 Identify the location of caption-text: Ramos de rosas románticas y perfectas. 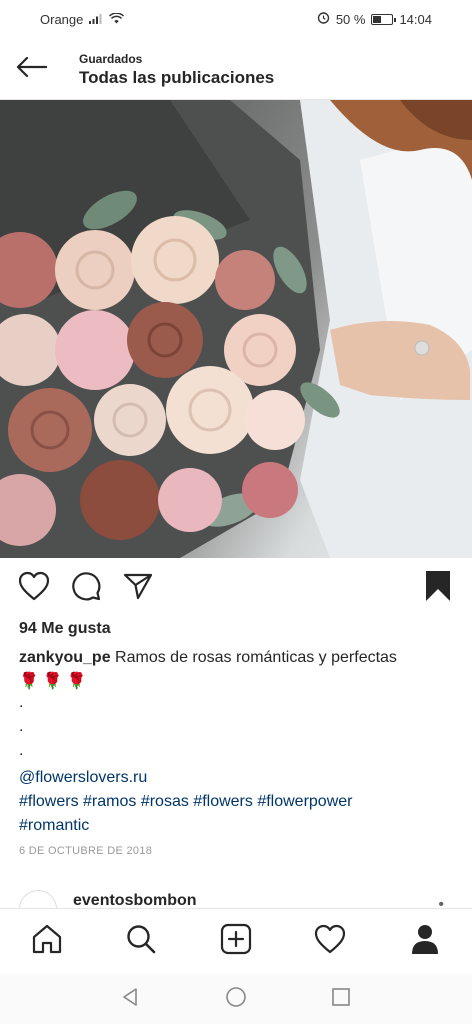
(253, 657).